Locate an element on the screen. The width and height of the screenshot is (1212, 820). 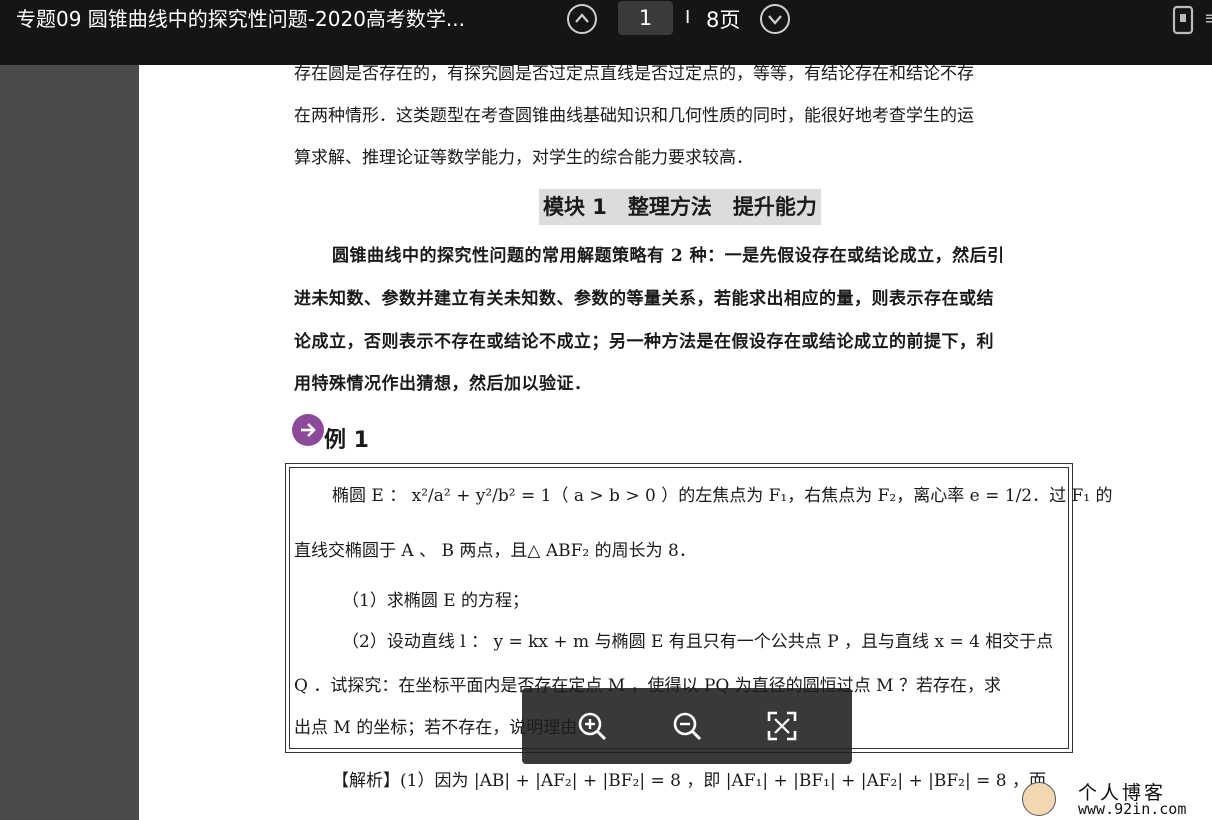
strategy-line-4: 用特殊情况作出猜想，然后加以验证． is located at coordinates (443, 384).